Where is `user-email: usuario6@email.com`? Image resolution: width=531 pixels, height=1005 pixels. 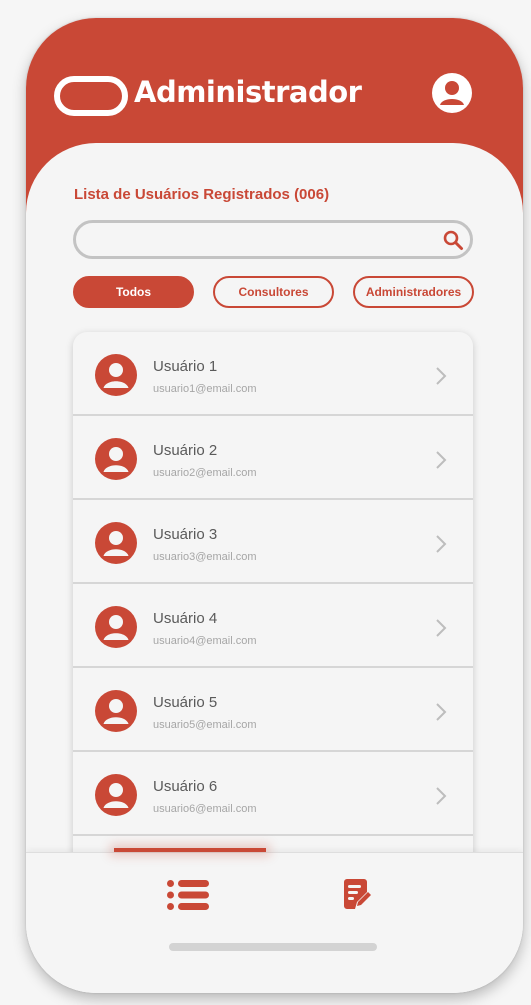
user-email: usuario6@email.com is located at coordinates (205, 809).